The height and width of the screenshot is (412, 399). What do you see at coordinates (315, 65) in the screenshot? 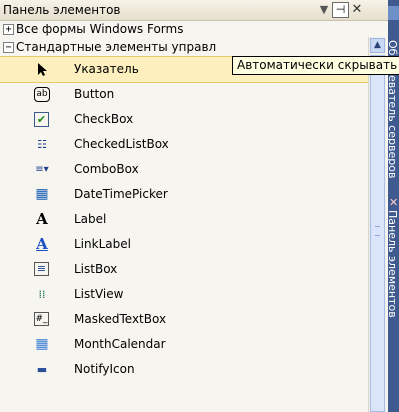
I see `tooltip: Автоматически скрывать` at bounding box center [315, 65].